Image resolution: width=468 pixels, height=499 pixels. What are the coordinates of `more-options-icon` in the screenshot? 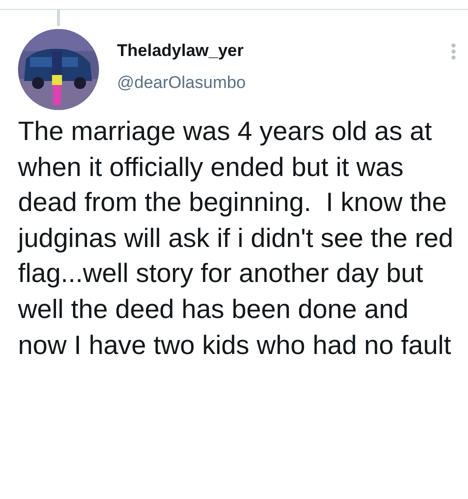 It's located at (453, 51).